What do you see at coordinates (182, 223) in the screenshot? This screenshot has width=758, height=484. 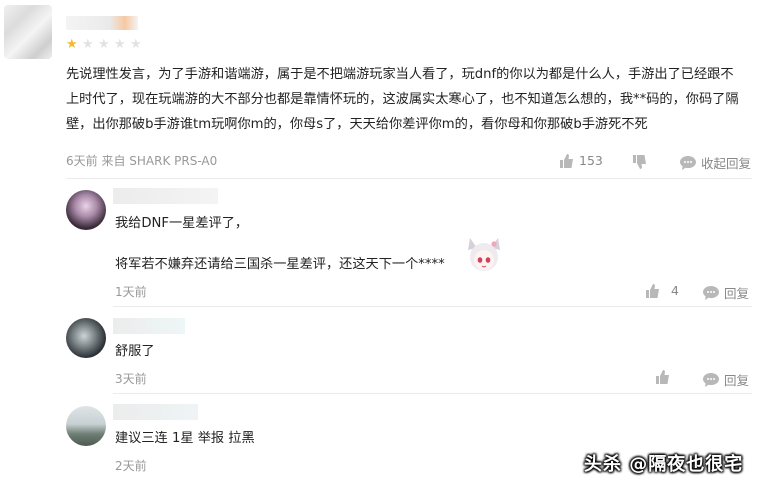 I see `reply-text-line: 我给DNF一星差评了，` at bounding box center [182, 223].